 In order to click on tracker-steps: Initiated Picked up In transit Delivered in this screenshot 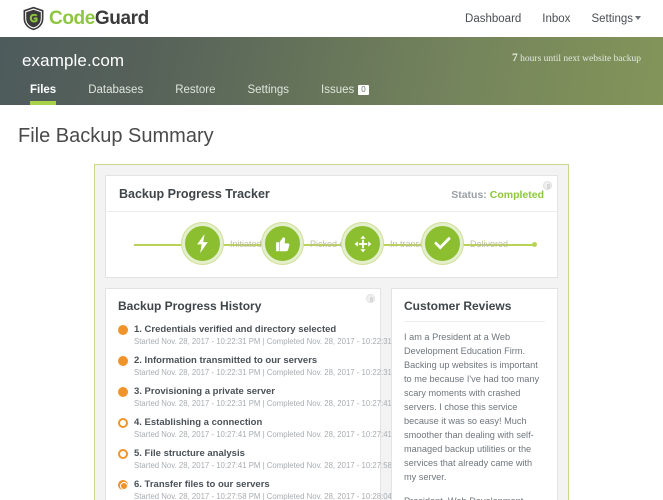, I will do `click(331, 244)`.